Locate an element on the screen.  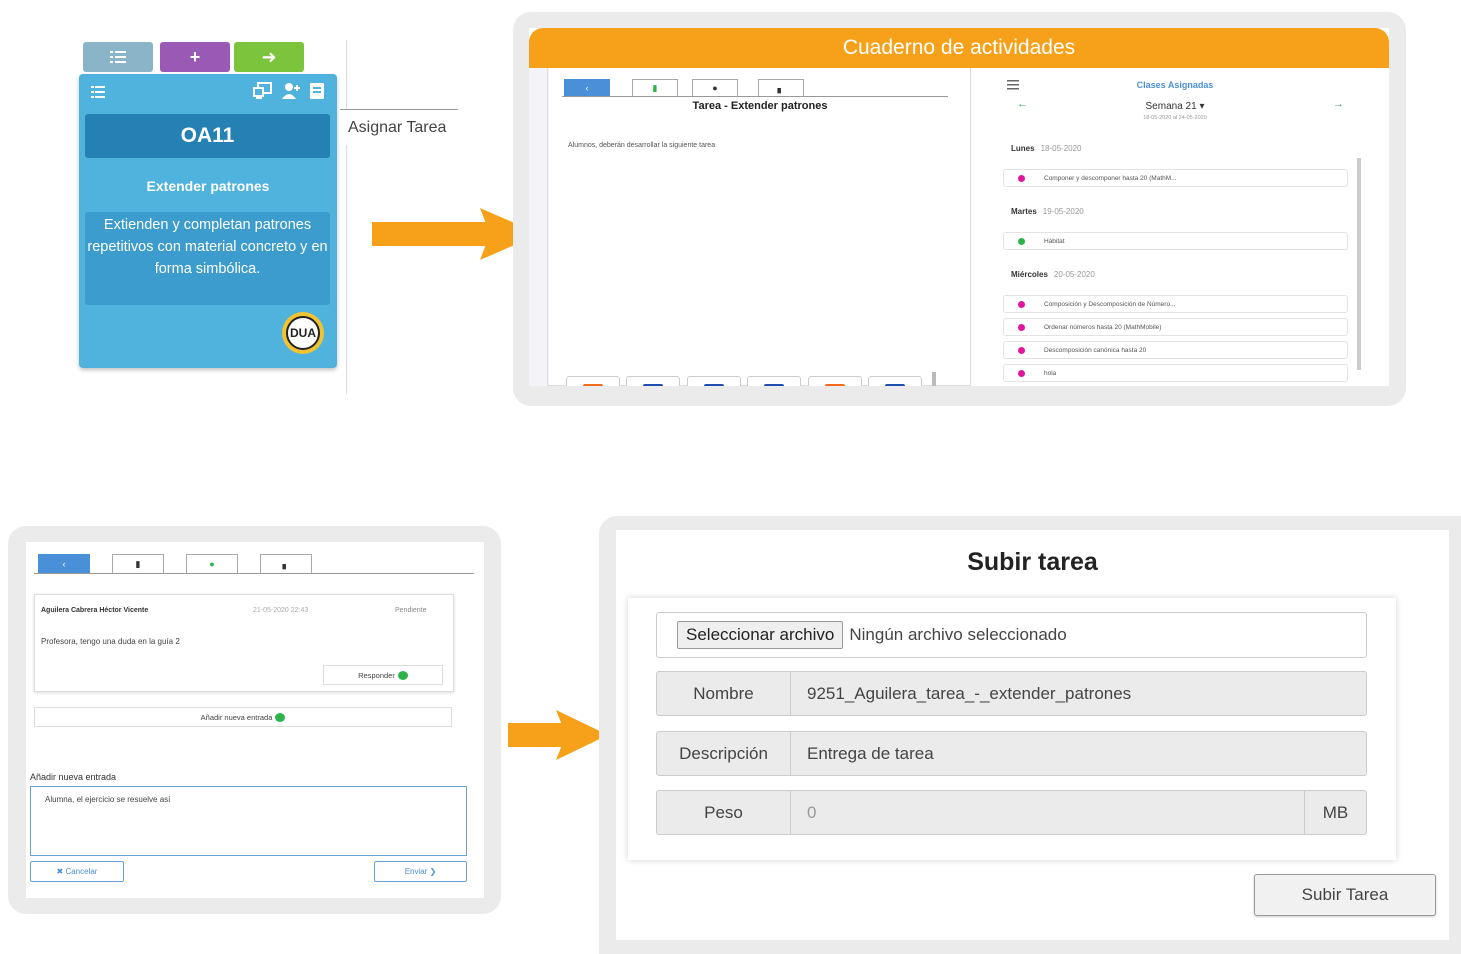
file-word-3: W is located at coordinates (774, 381).